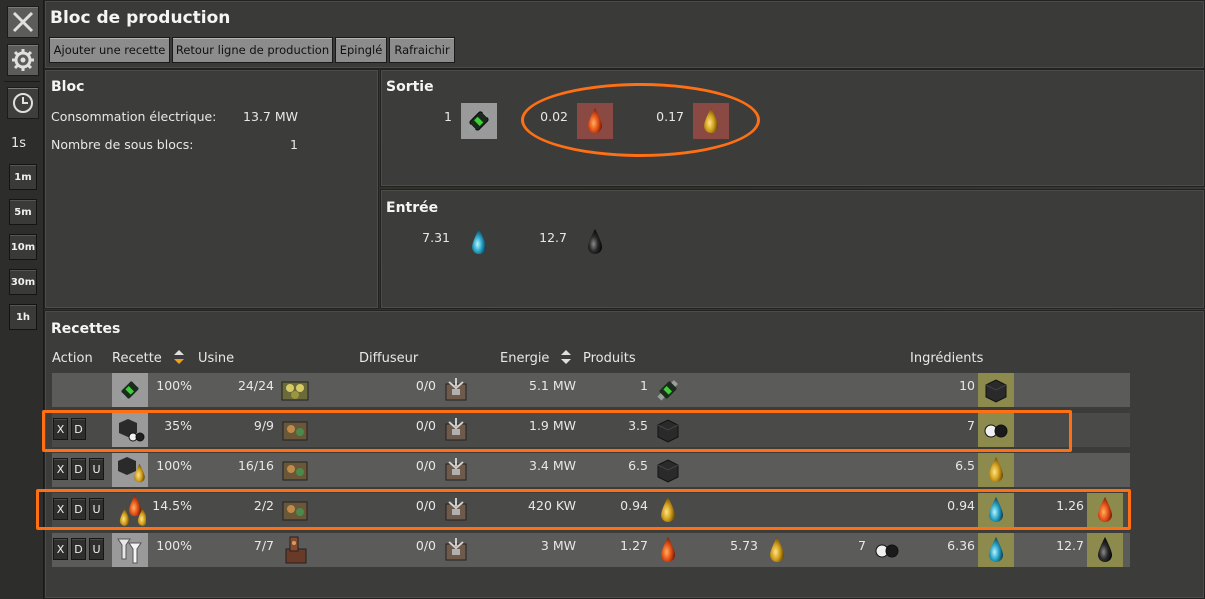 The height and width of the screenshot is (599, 1205). Describe the element at coordinates (122, 144) in the screenshot. I see `subblocks-label: Nombre de sous blocs:` at that location.